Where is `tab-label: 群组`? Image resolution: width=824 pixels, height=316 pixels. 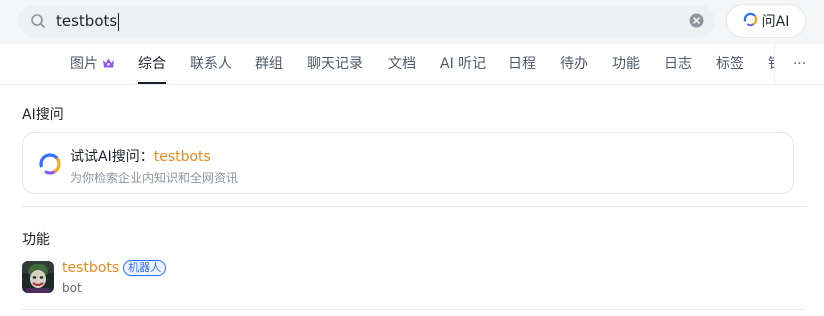
tab-label: 群组 is located at coordinates (269, 64).